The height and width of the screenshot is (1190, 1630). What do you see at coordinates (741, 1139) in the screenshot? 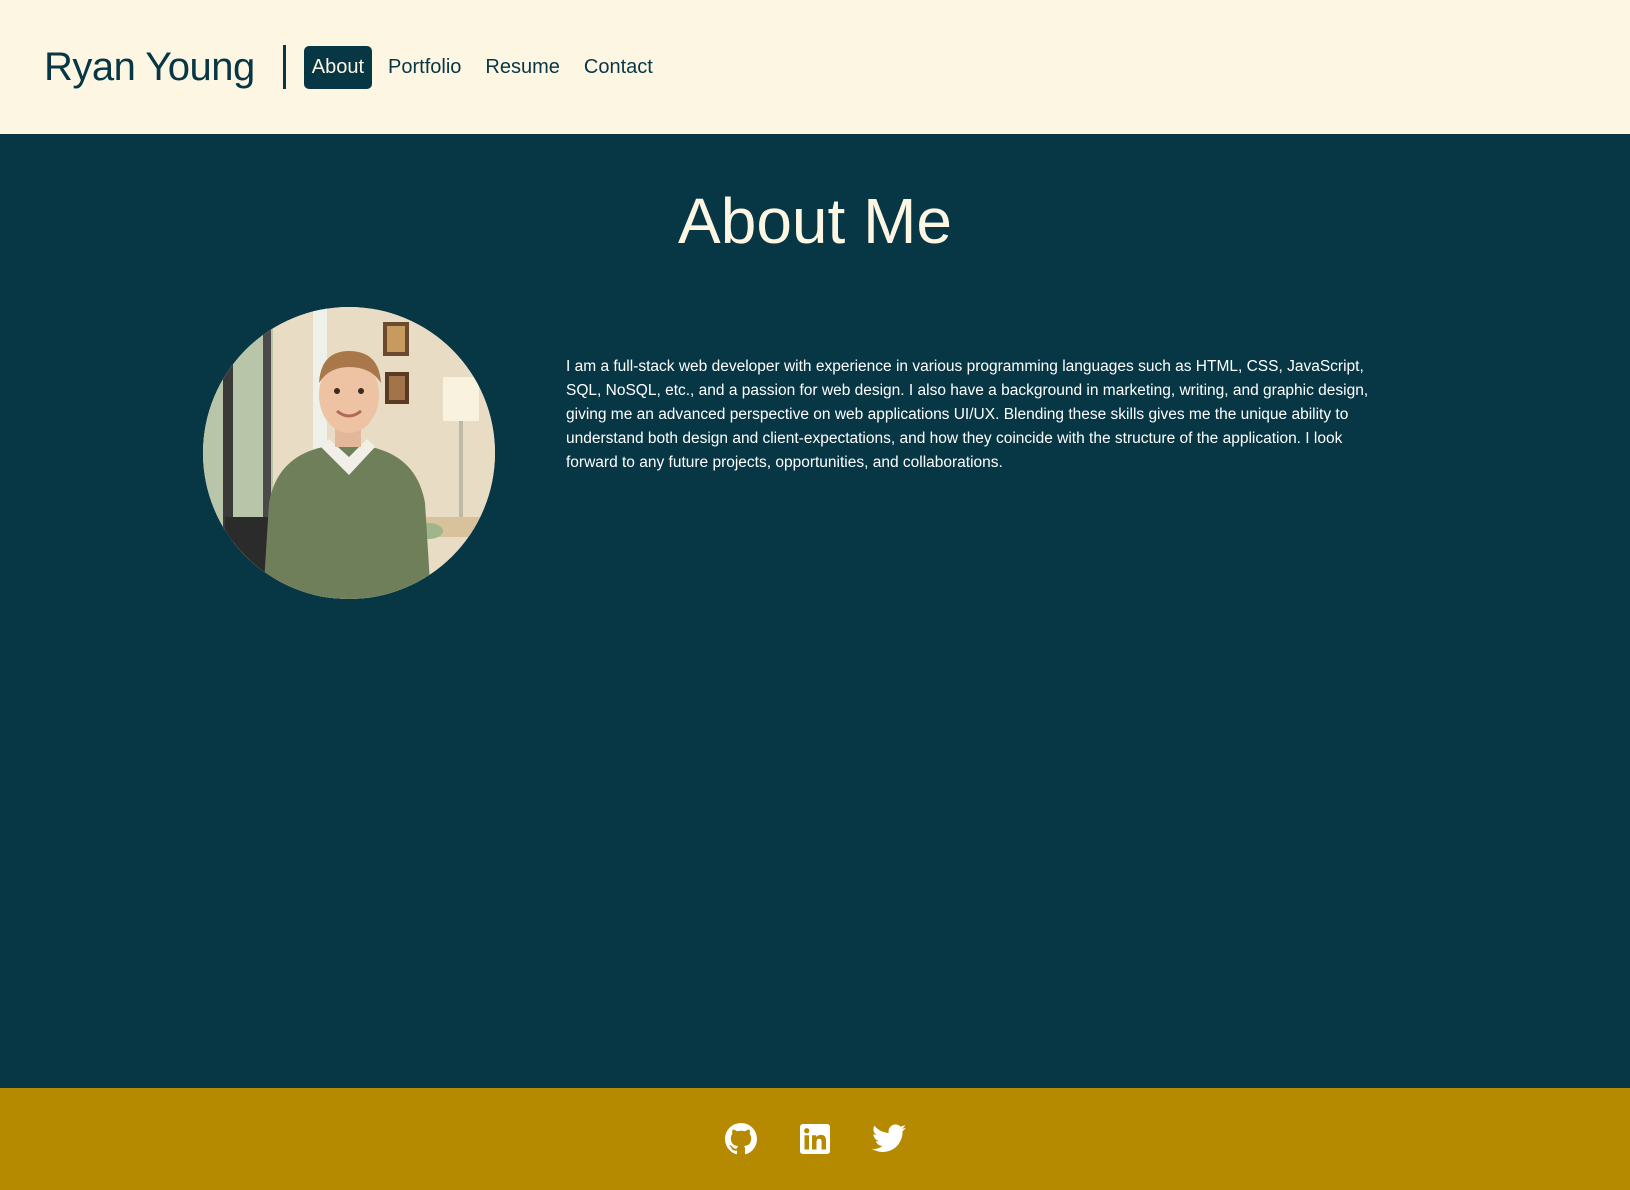
I see `github-icon` at bounding box center [741, 1139].